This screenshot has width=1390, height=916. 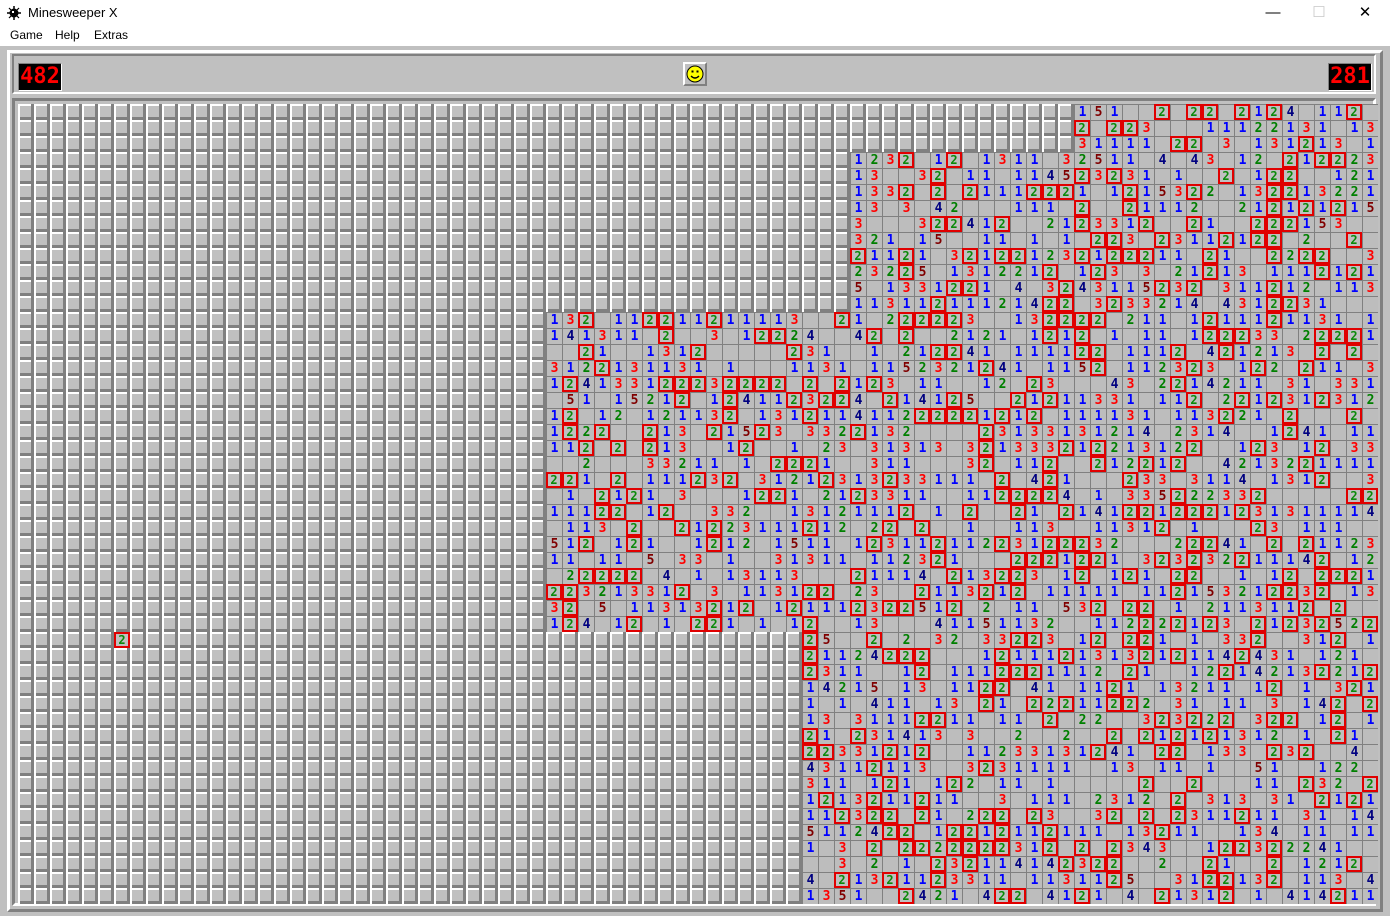 What do you see at coordinates (1365, 13) in the screenshot?
I see `close-button: ✕` at bounding box center [1365, 13].